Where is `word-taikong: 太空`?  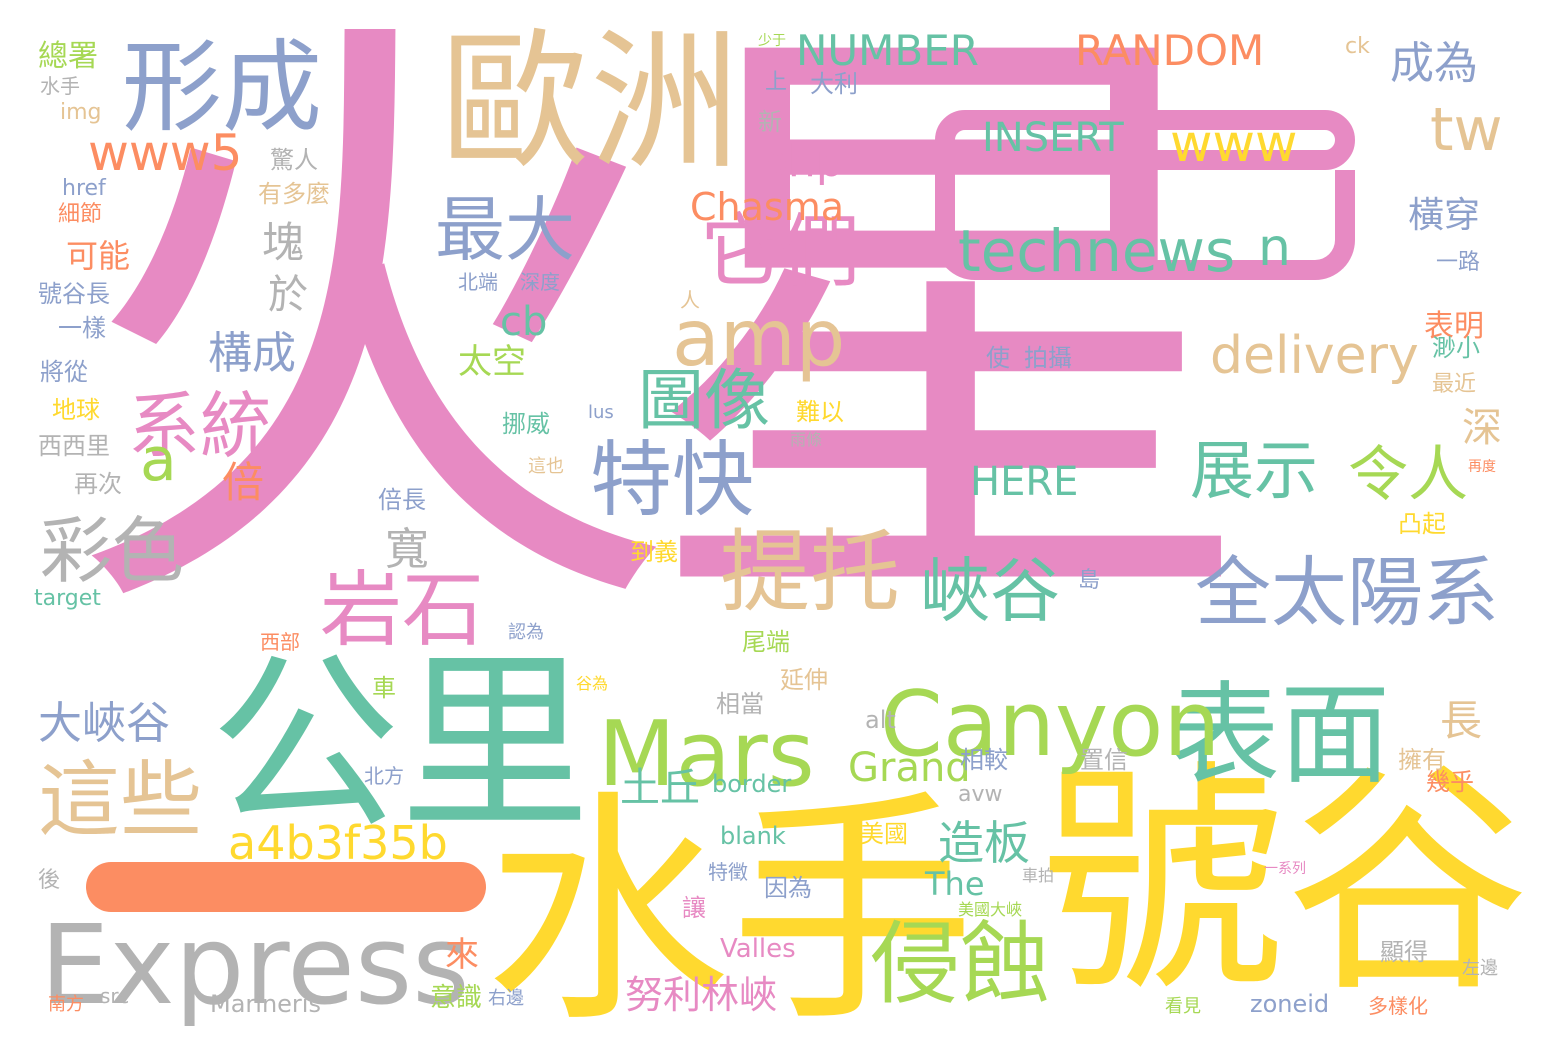 word-taikong: 太空 is located at coordinates (492, 362).